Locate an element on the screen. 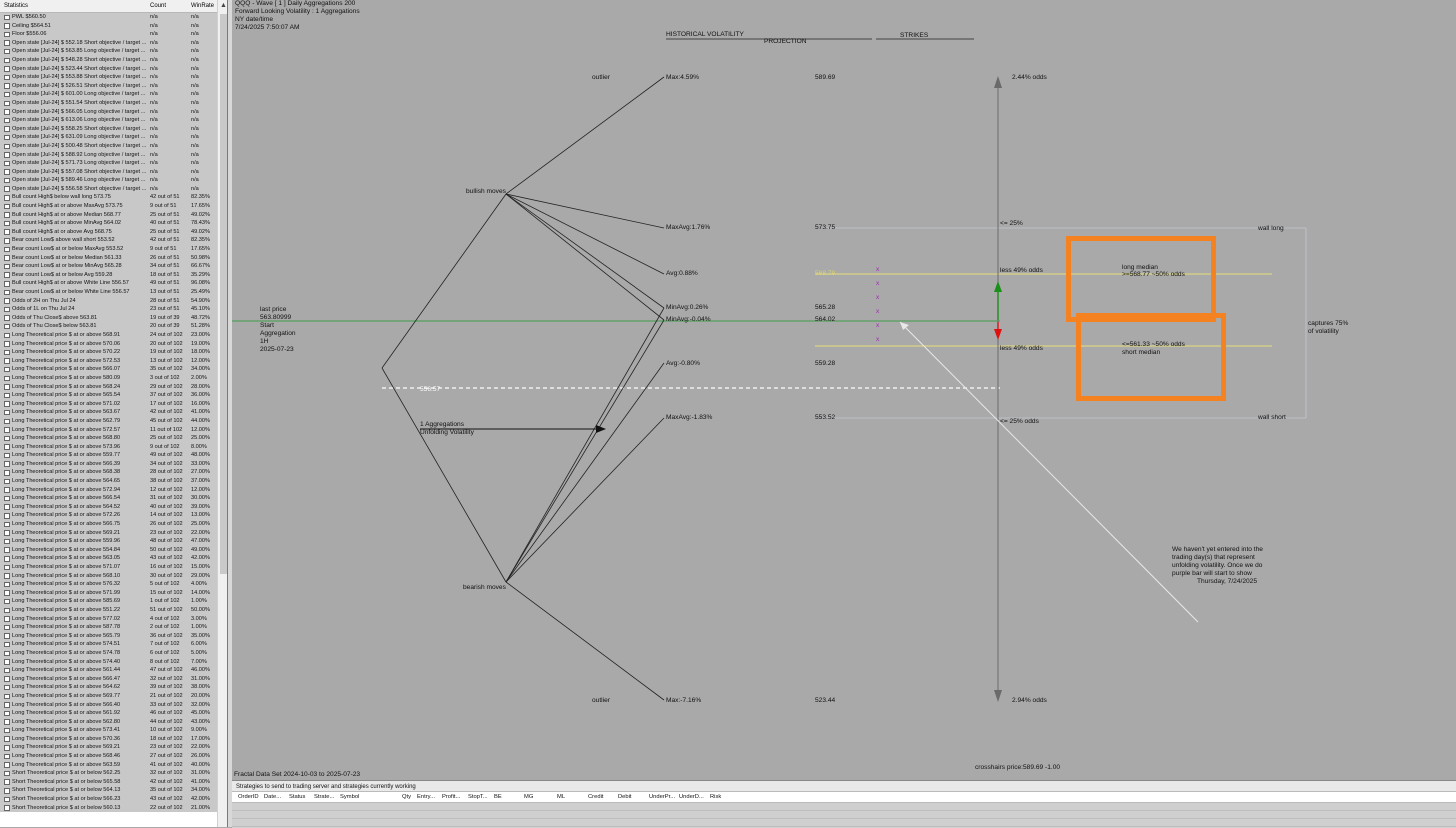  column-header: MG is located at coordinates (528, 797).